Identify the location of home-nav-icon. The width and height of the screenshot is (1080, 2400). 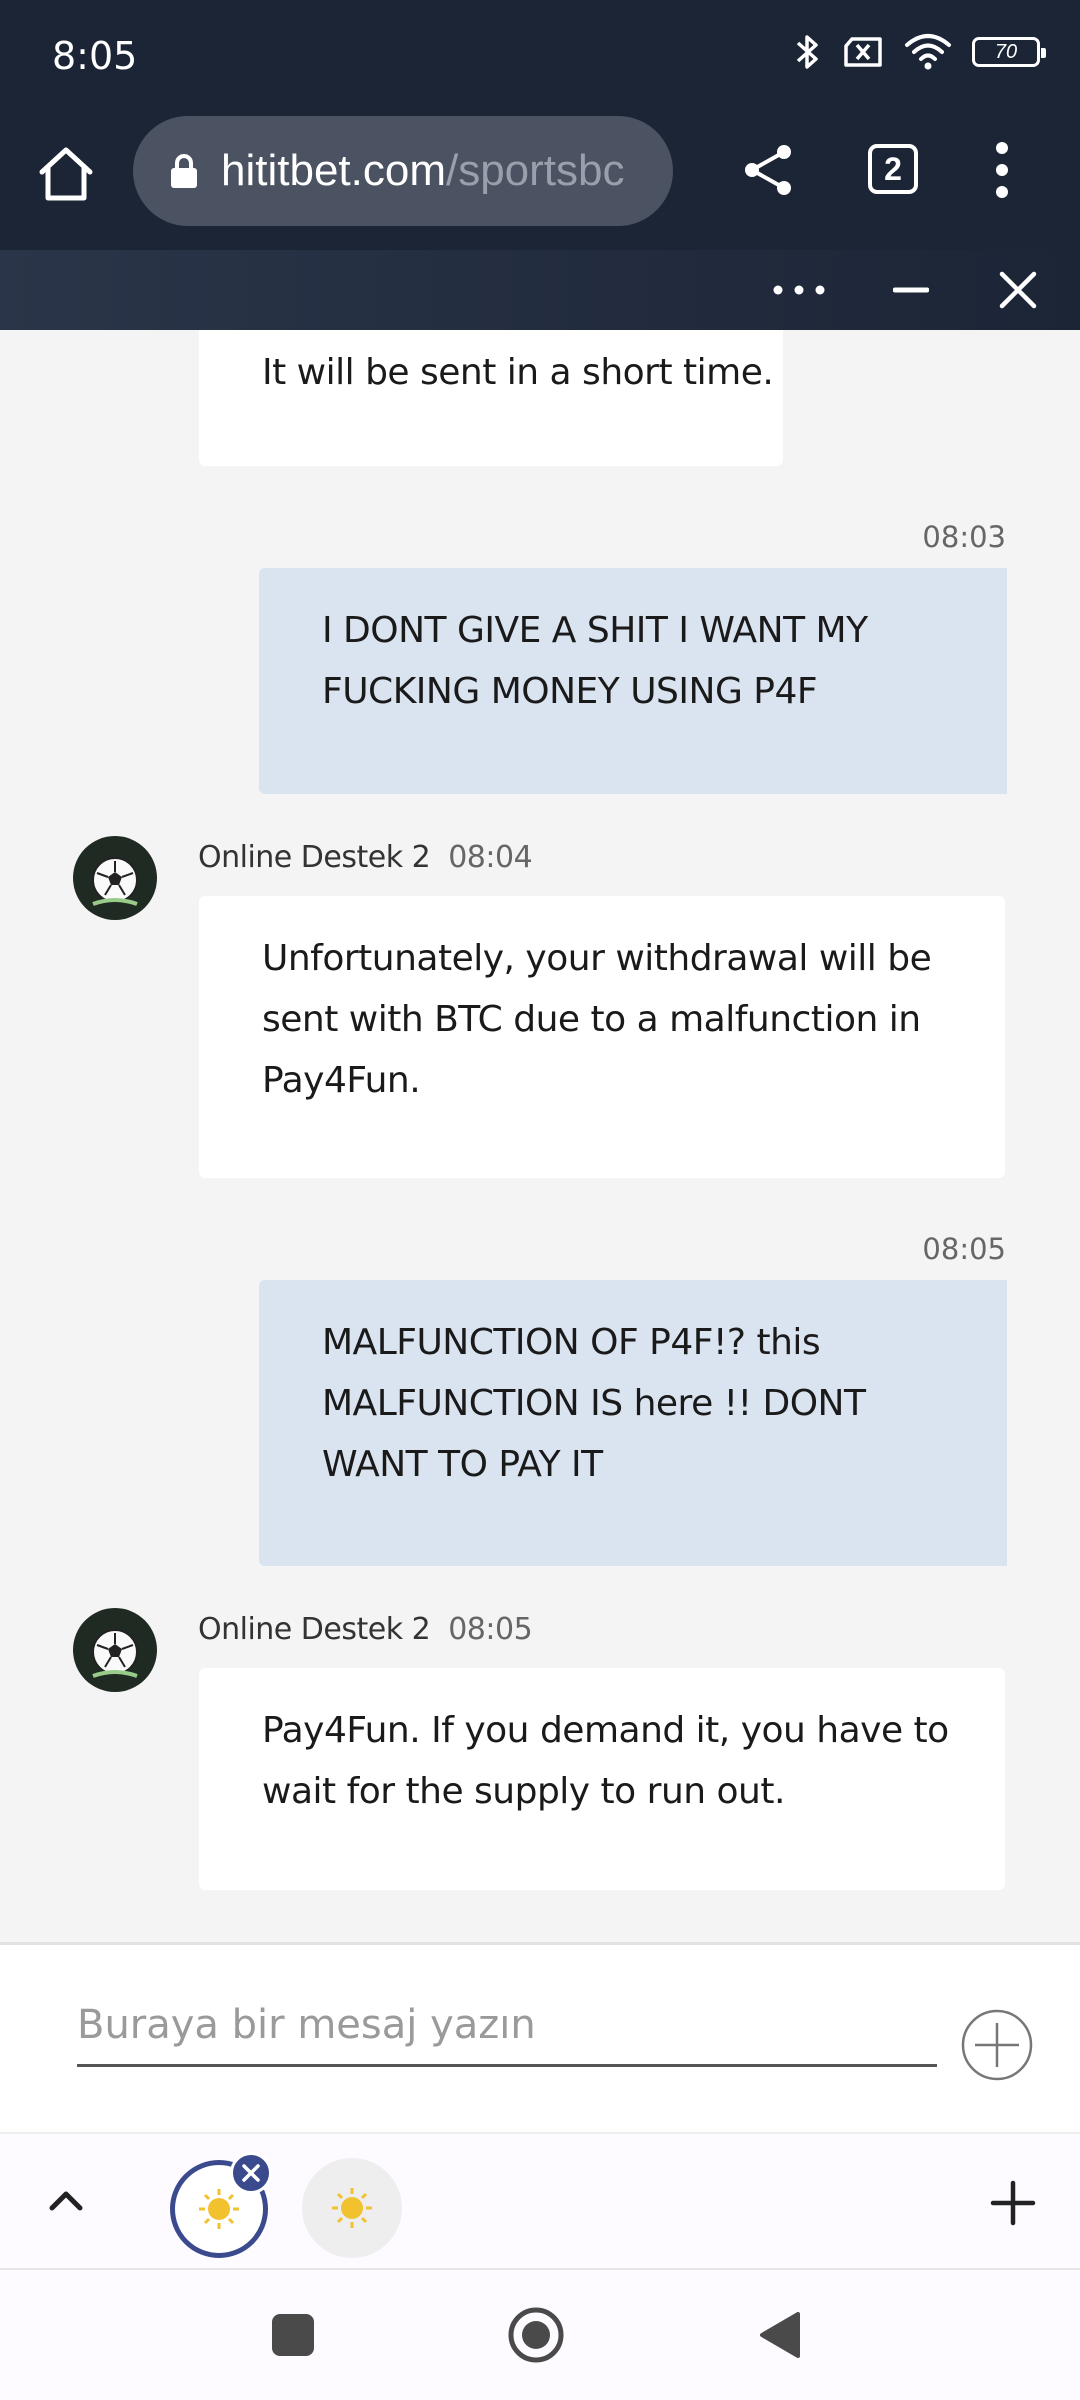
(536, 2335).